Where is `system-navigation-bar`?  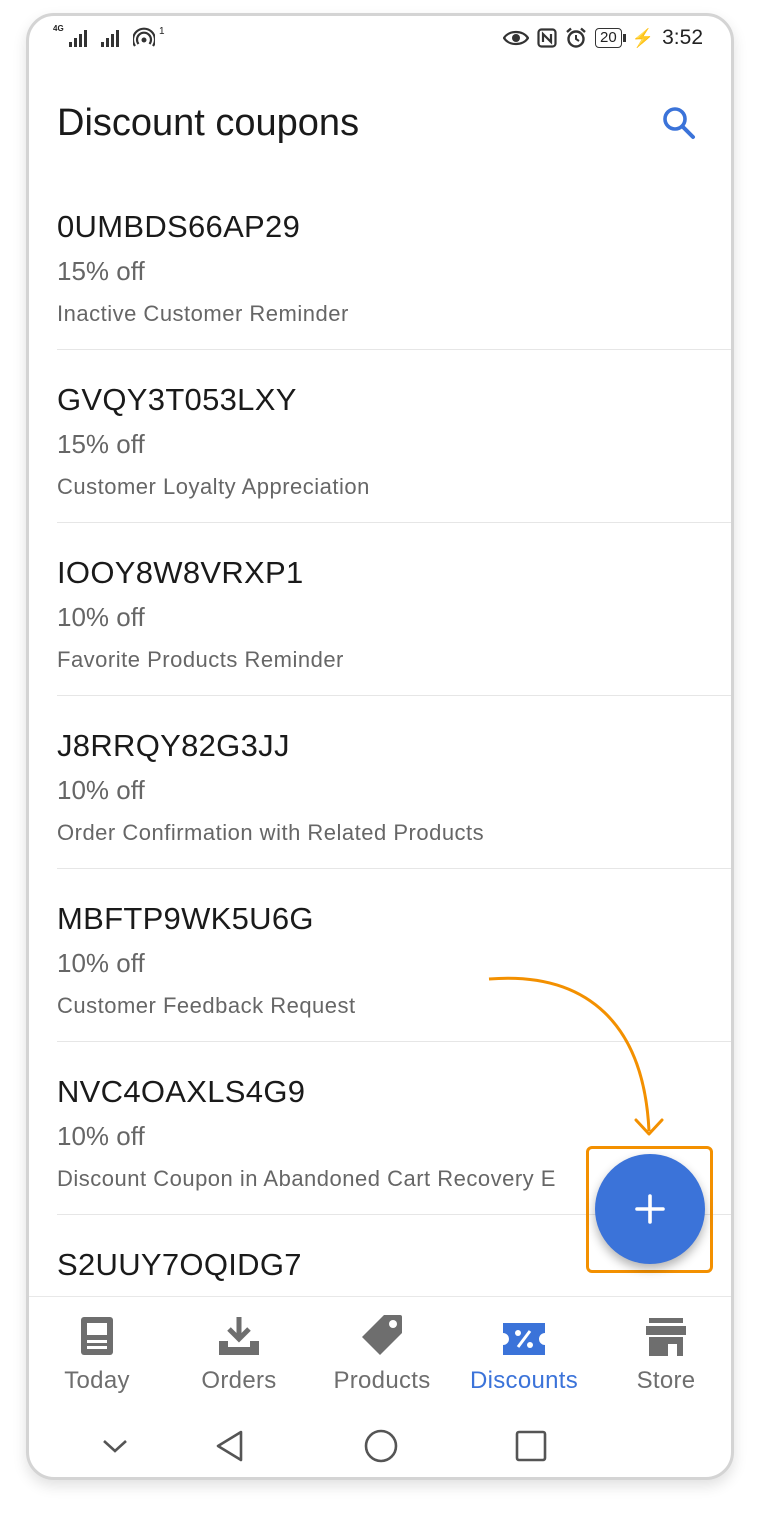
system-navigation-bar is located at coordinates (380, 1441).